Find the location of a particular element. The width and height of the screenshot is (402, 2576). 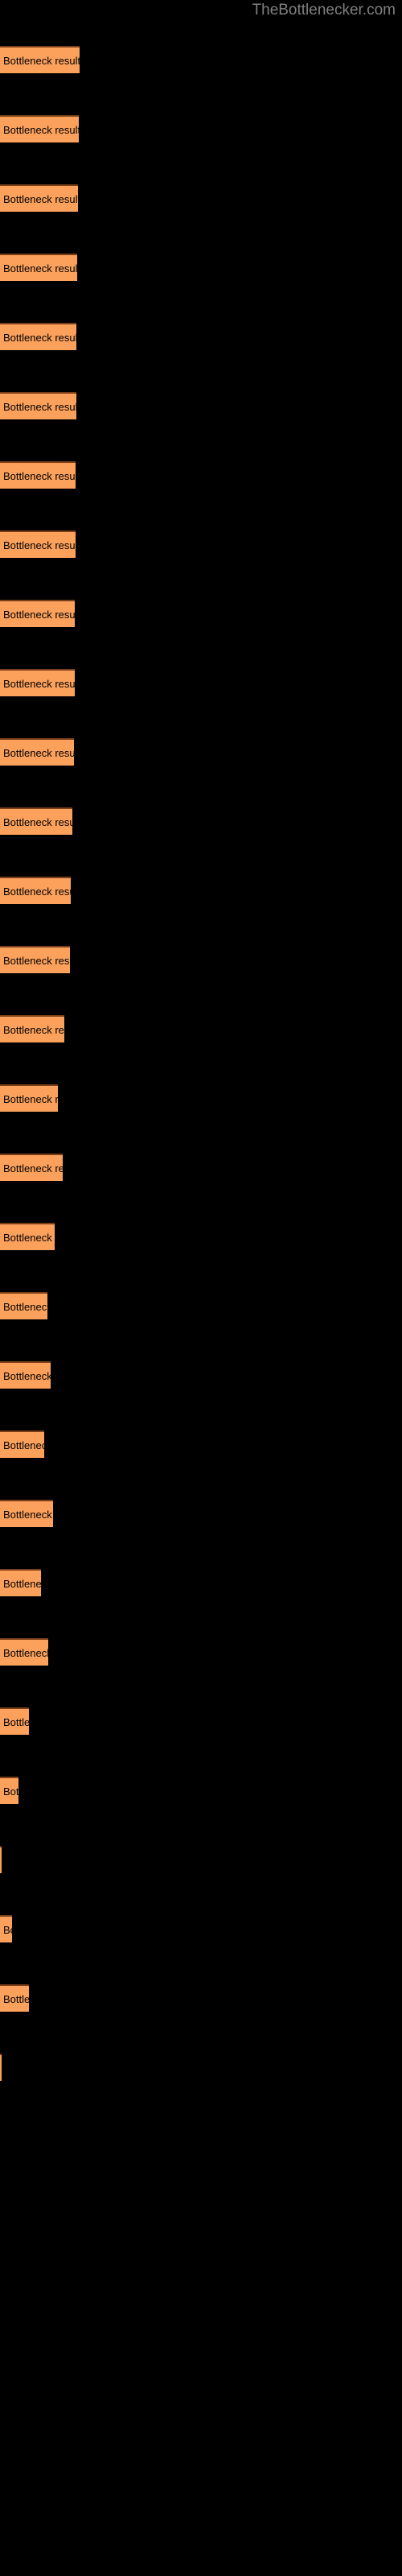

site-title: TheBottlenecker.com is located at coordinates (324, 10).